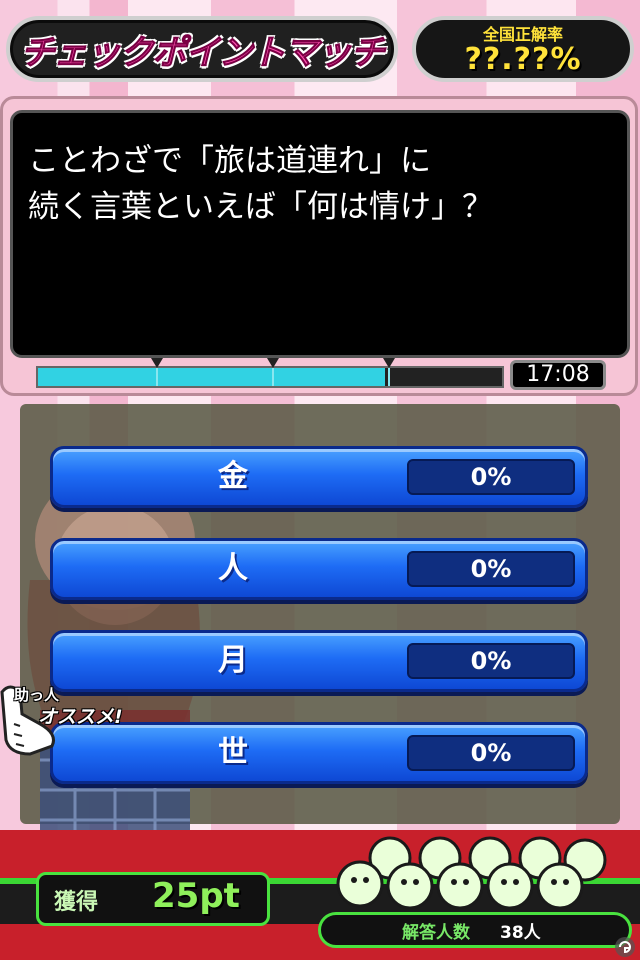 The height and width of the screenshot is (960, 640). What do you see at coordinates (319, 477) in the screenshot?
I see `answer-button-1: 金 0%` at bounding box center [319, 477].